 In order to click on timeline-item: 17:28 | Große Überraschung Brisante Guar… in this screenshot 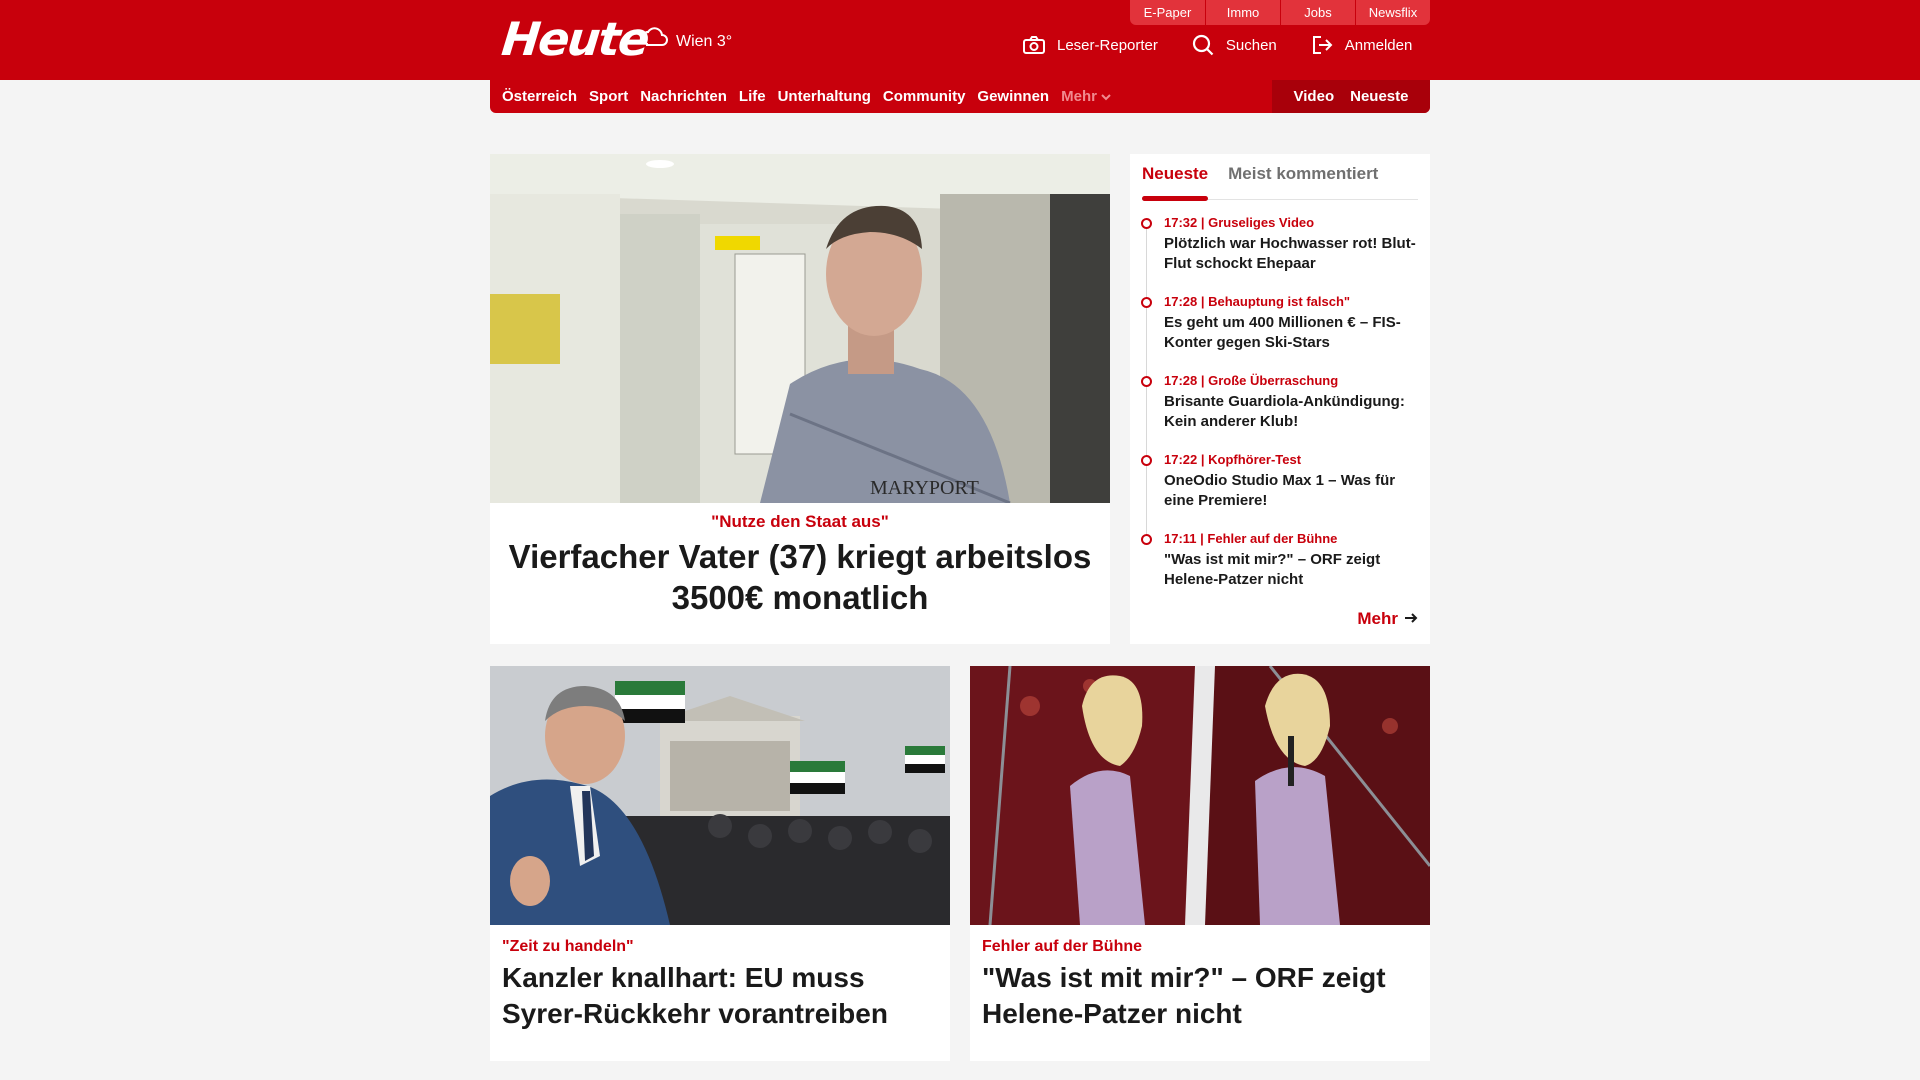, I will do `click(1280, 411)`.